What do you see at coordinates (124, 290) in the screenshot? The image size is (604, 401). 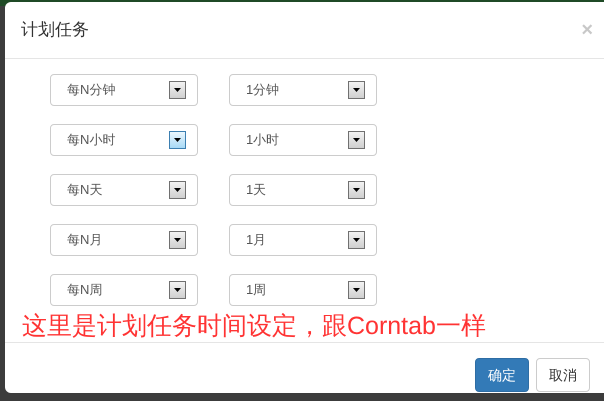 I see `dropdown-select: 每N周` at bounding box center [124, 290].